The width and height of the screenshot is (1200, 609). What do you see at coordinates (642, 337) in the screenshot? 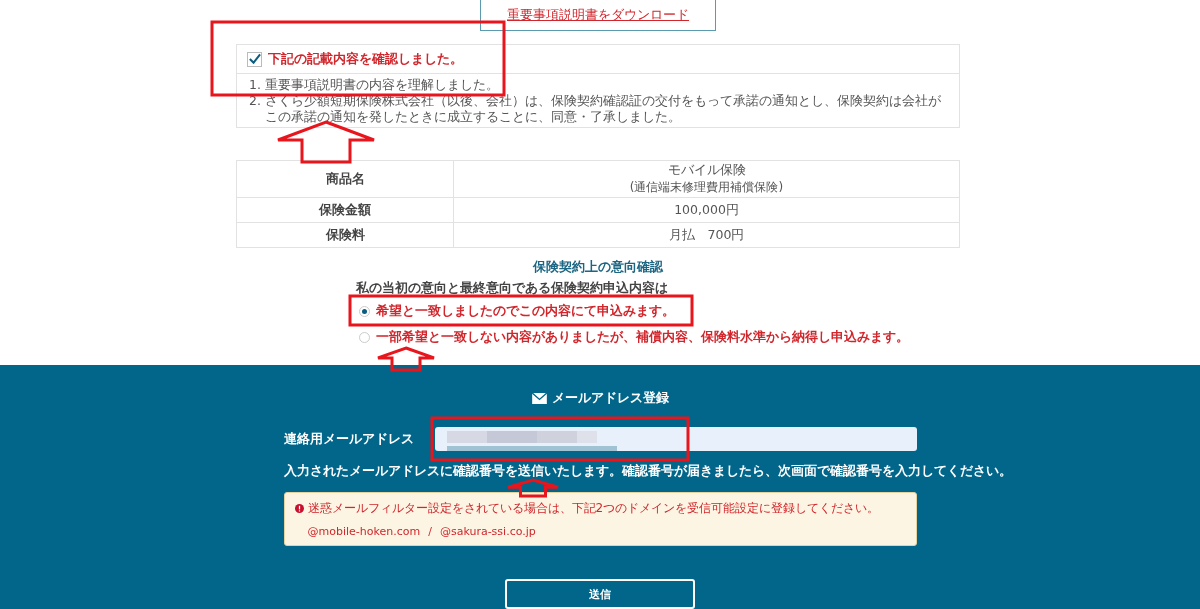
I see `radio-label: 一部希望と一致しない内容がありましたが、補償内容、保険料水準から納得し申込みます。` at bounding box center [642, 337].